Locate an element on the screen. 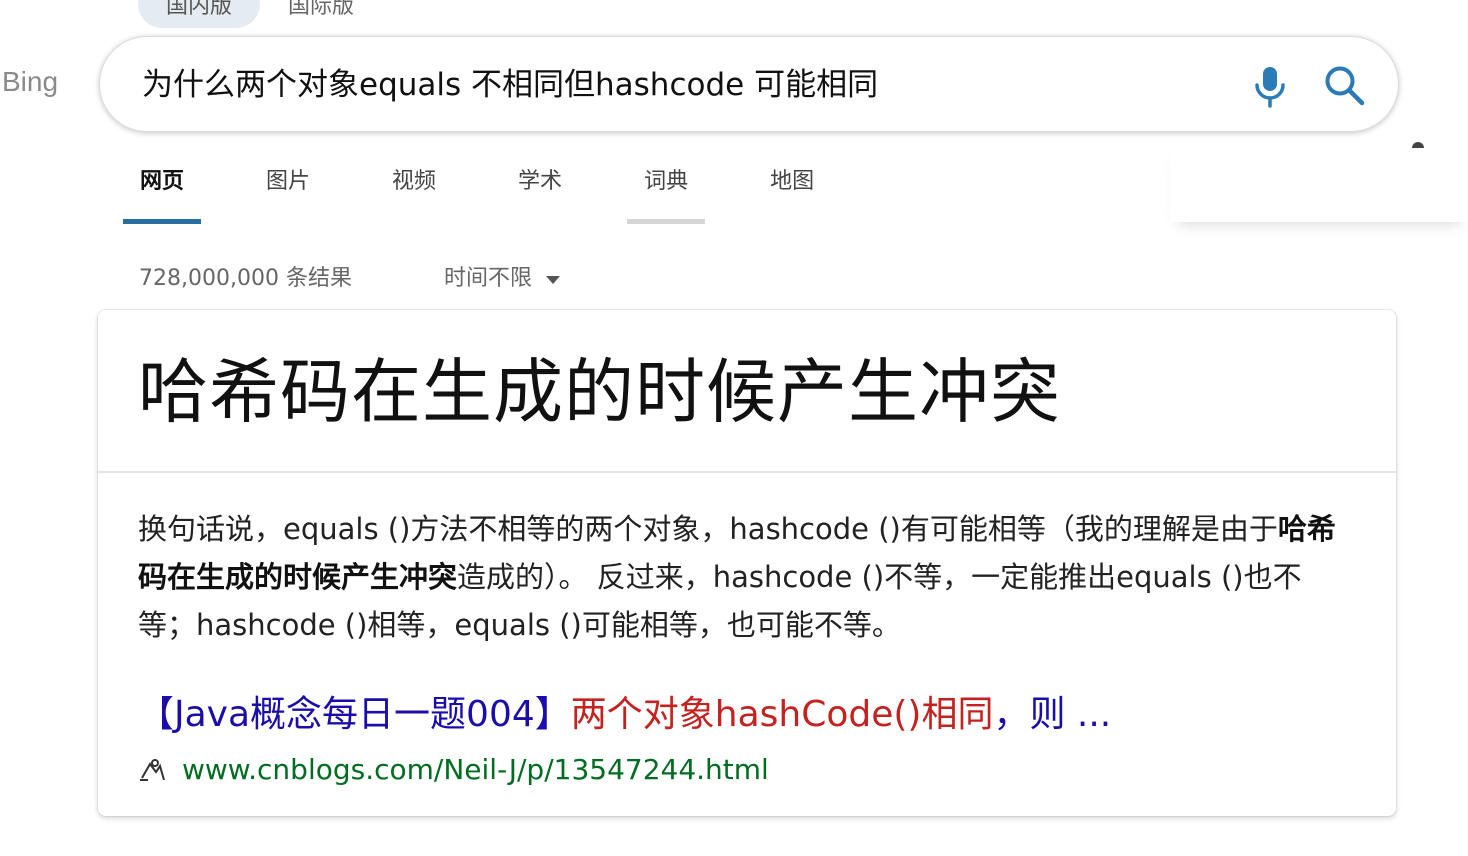 The image size is (1468, 856). result-url: www.cnblogs.com/Neil-J/p/13547244.html is located at coordinates (453, 770).